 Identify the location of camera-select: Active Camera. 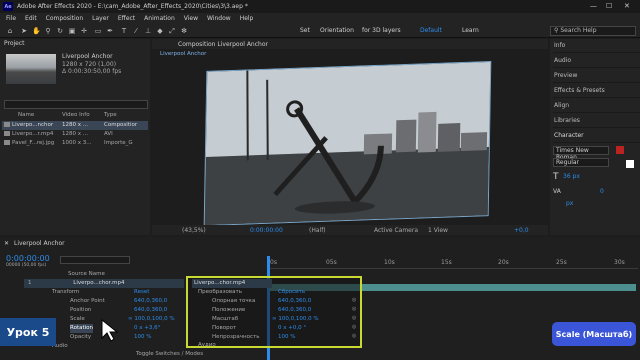
(396, 230).